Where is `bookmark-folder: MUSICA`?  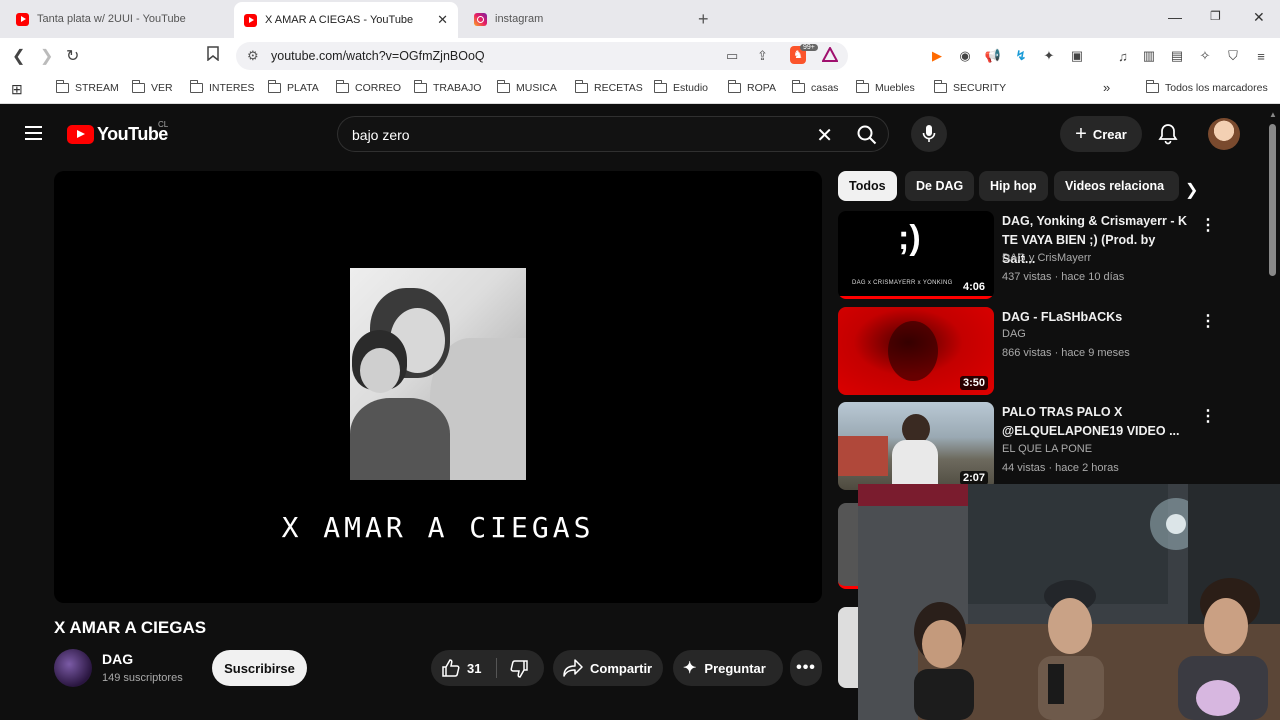
bookmark-folder: MUSICA is located at coordinates (527, 87).